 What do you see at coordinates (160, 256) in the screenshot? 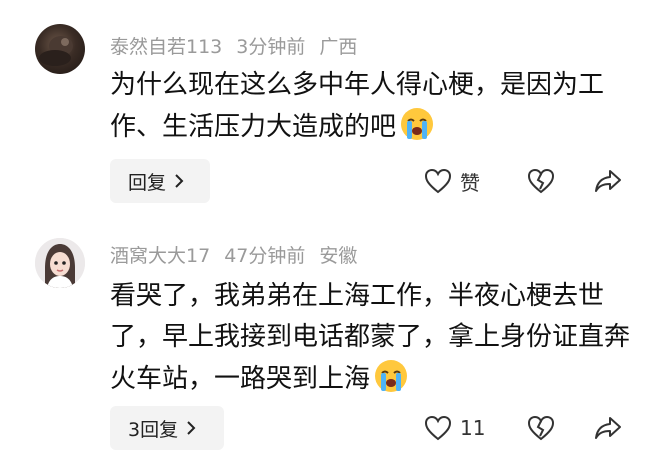
I see `username: 酒窝大大17` at bounding box center [160, 256].